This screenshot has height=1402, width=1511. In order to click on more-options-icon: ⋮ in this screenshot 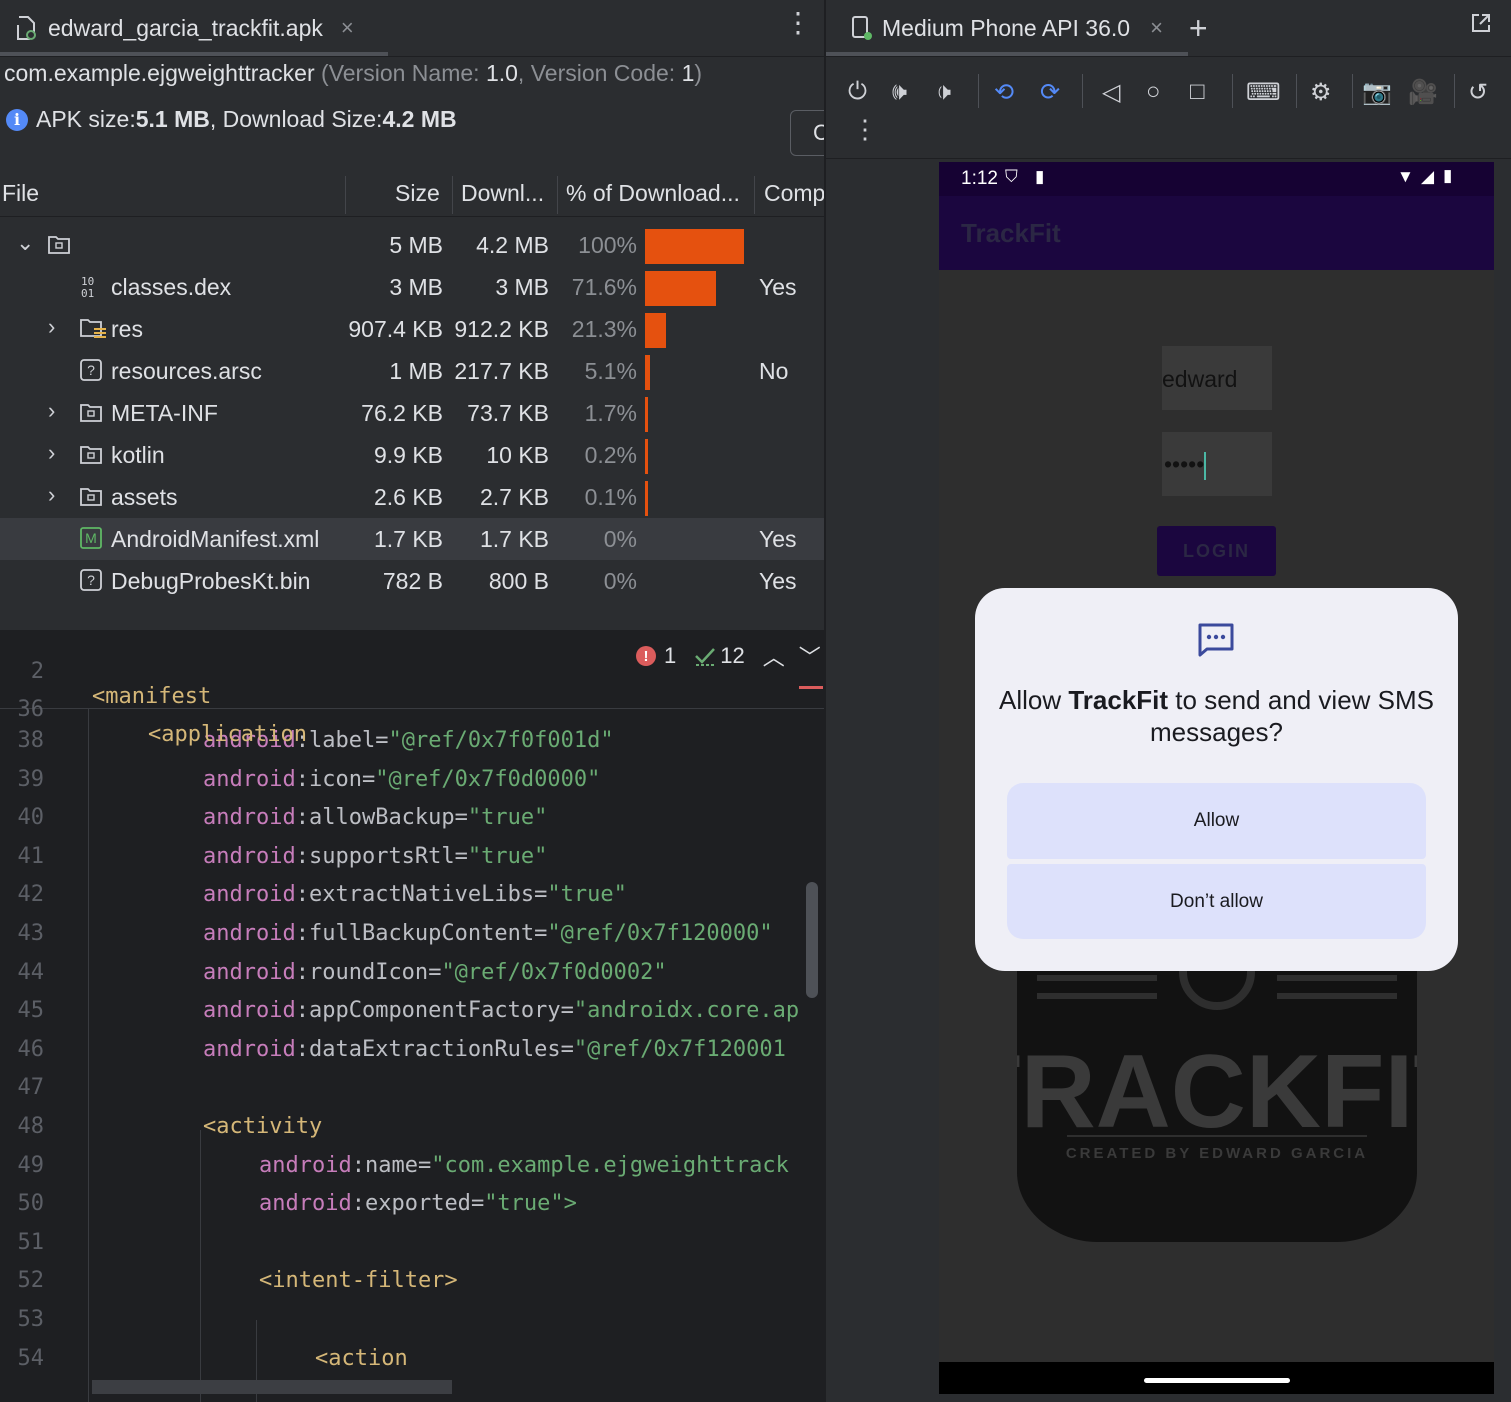, I will do `click(798, 22)`.